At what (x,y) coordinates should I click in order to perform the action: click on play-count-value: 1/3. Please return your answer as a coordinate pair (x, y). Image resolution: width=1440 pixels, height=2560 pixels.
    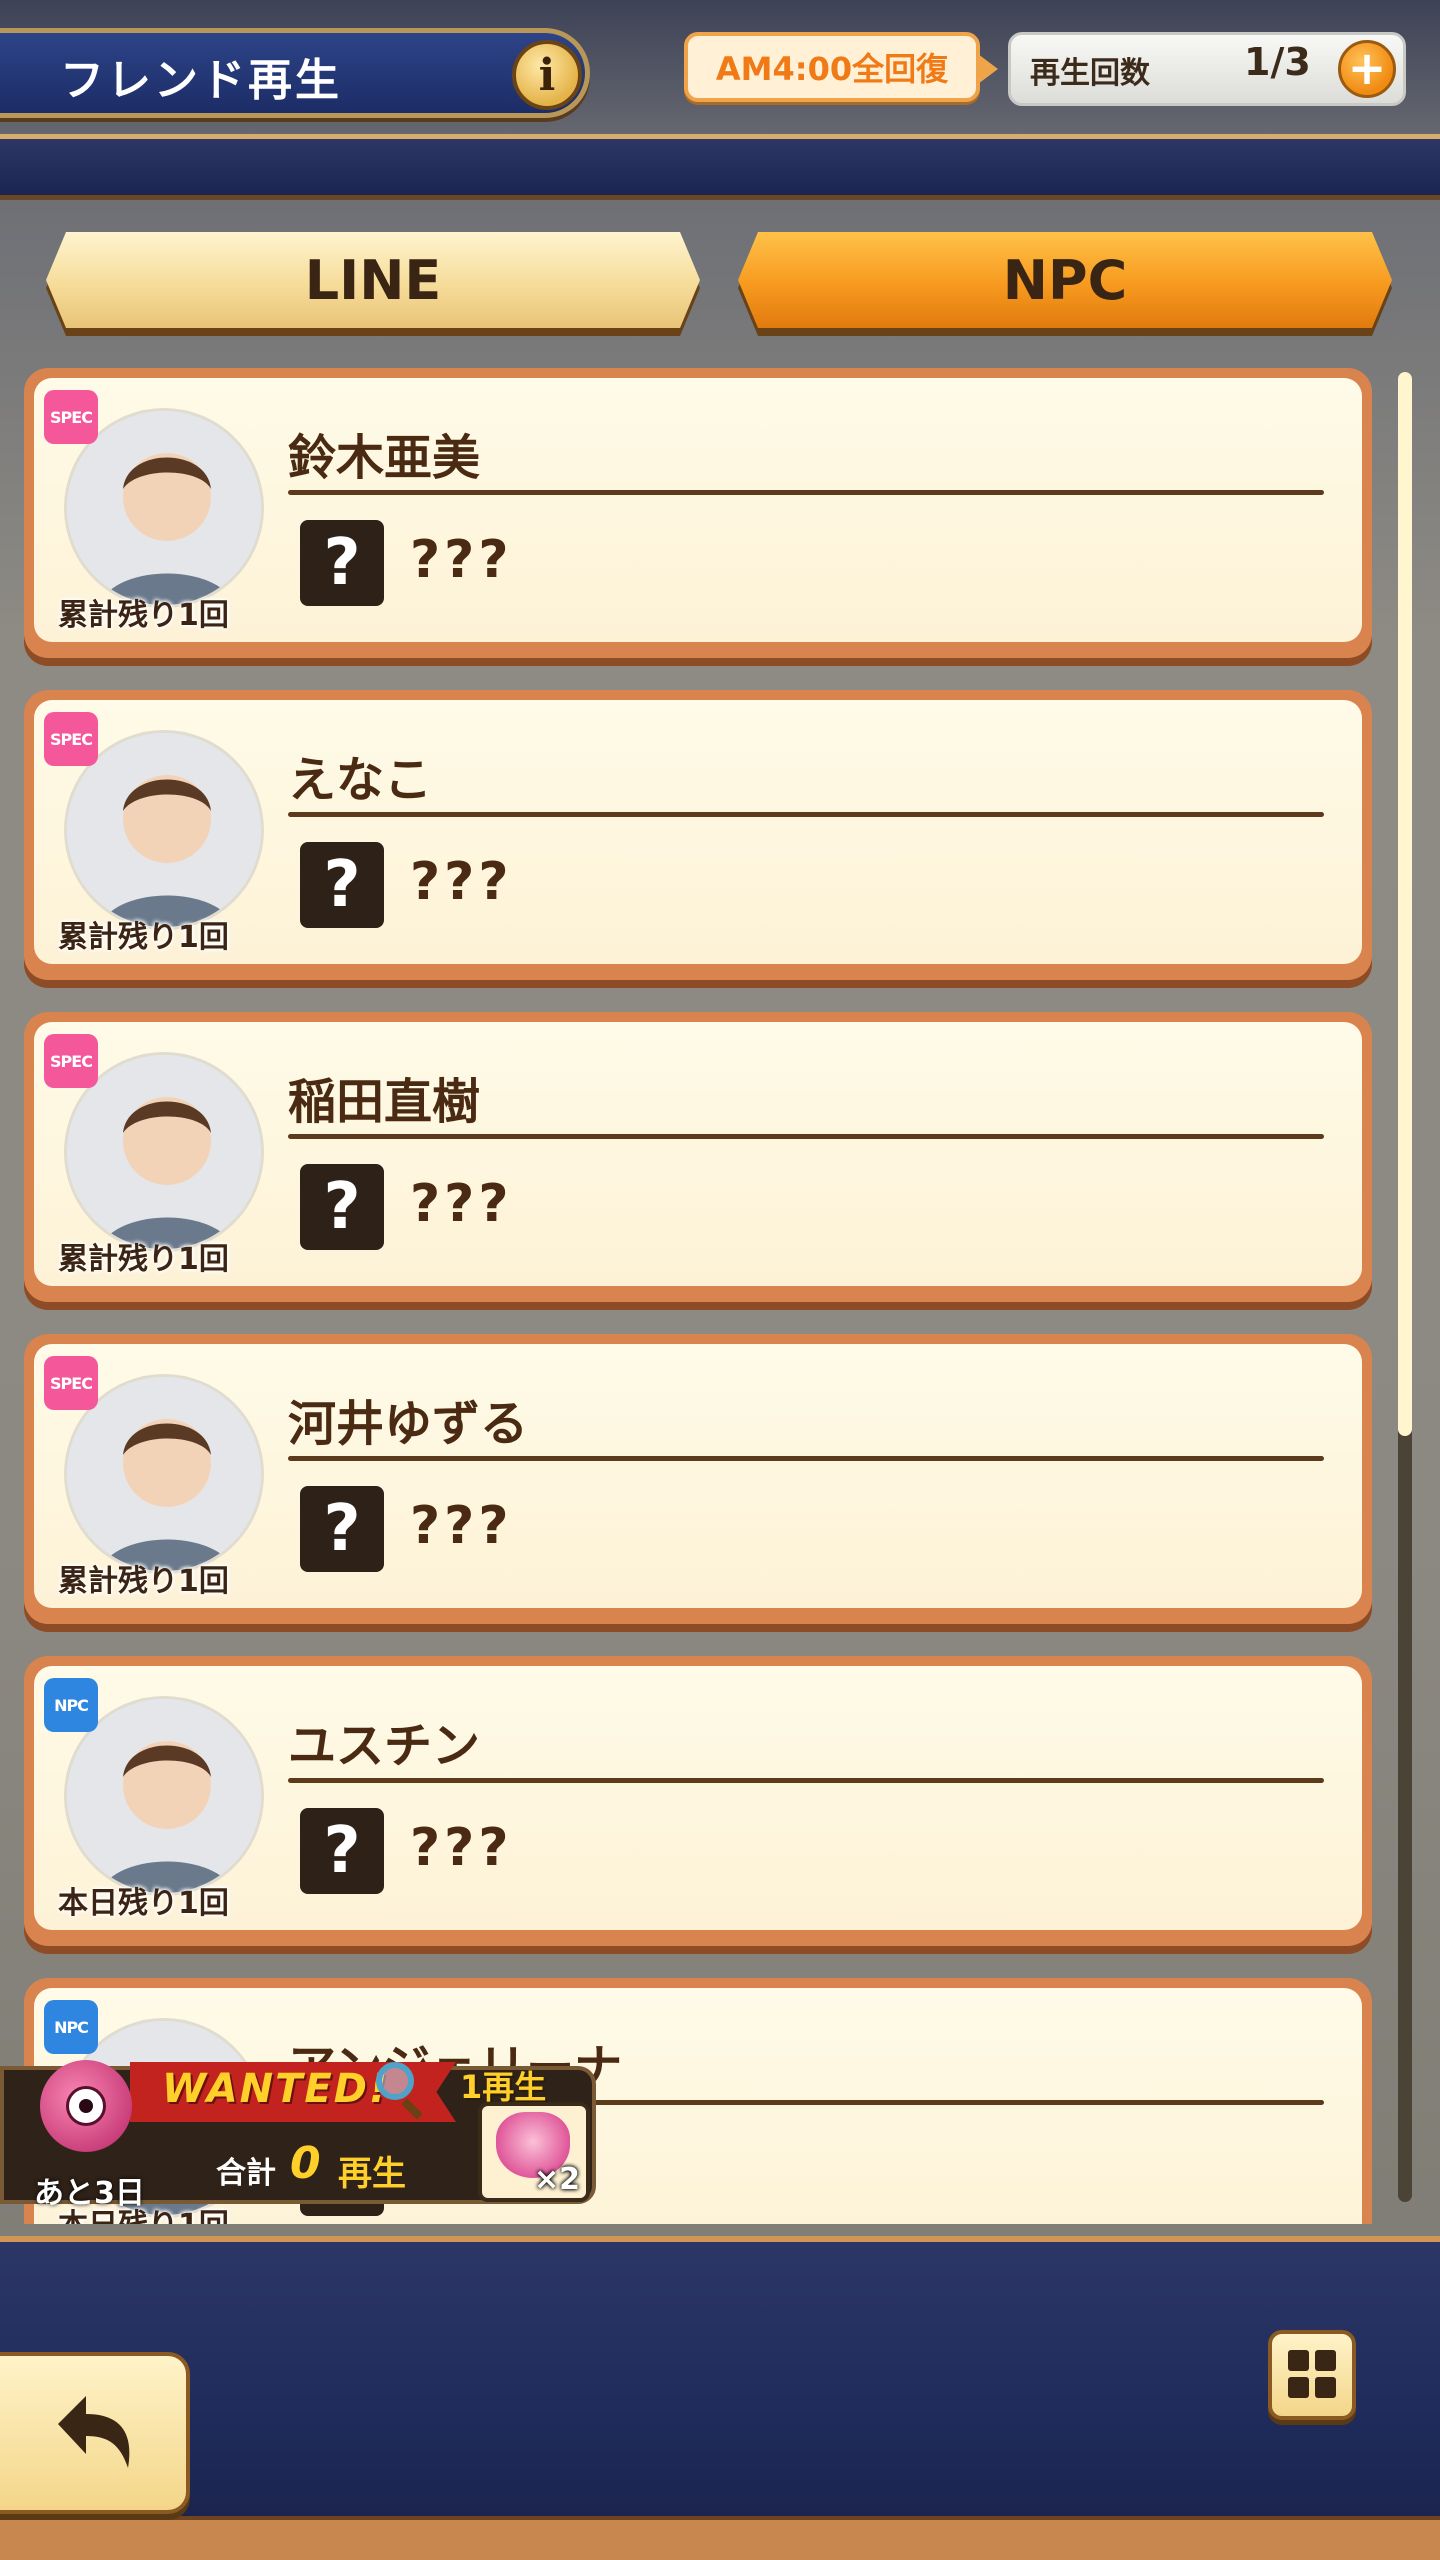
    Looking at the image, I should click on (1277, 62).